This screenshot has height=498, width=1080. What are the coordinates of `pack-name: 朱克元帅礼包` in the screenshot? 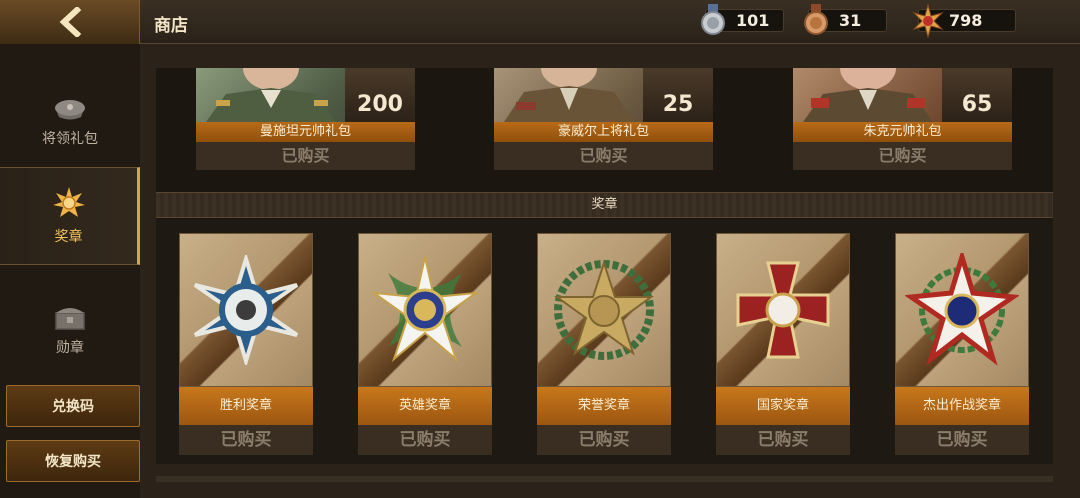 It's located at (902, 132).